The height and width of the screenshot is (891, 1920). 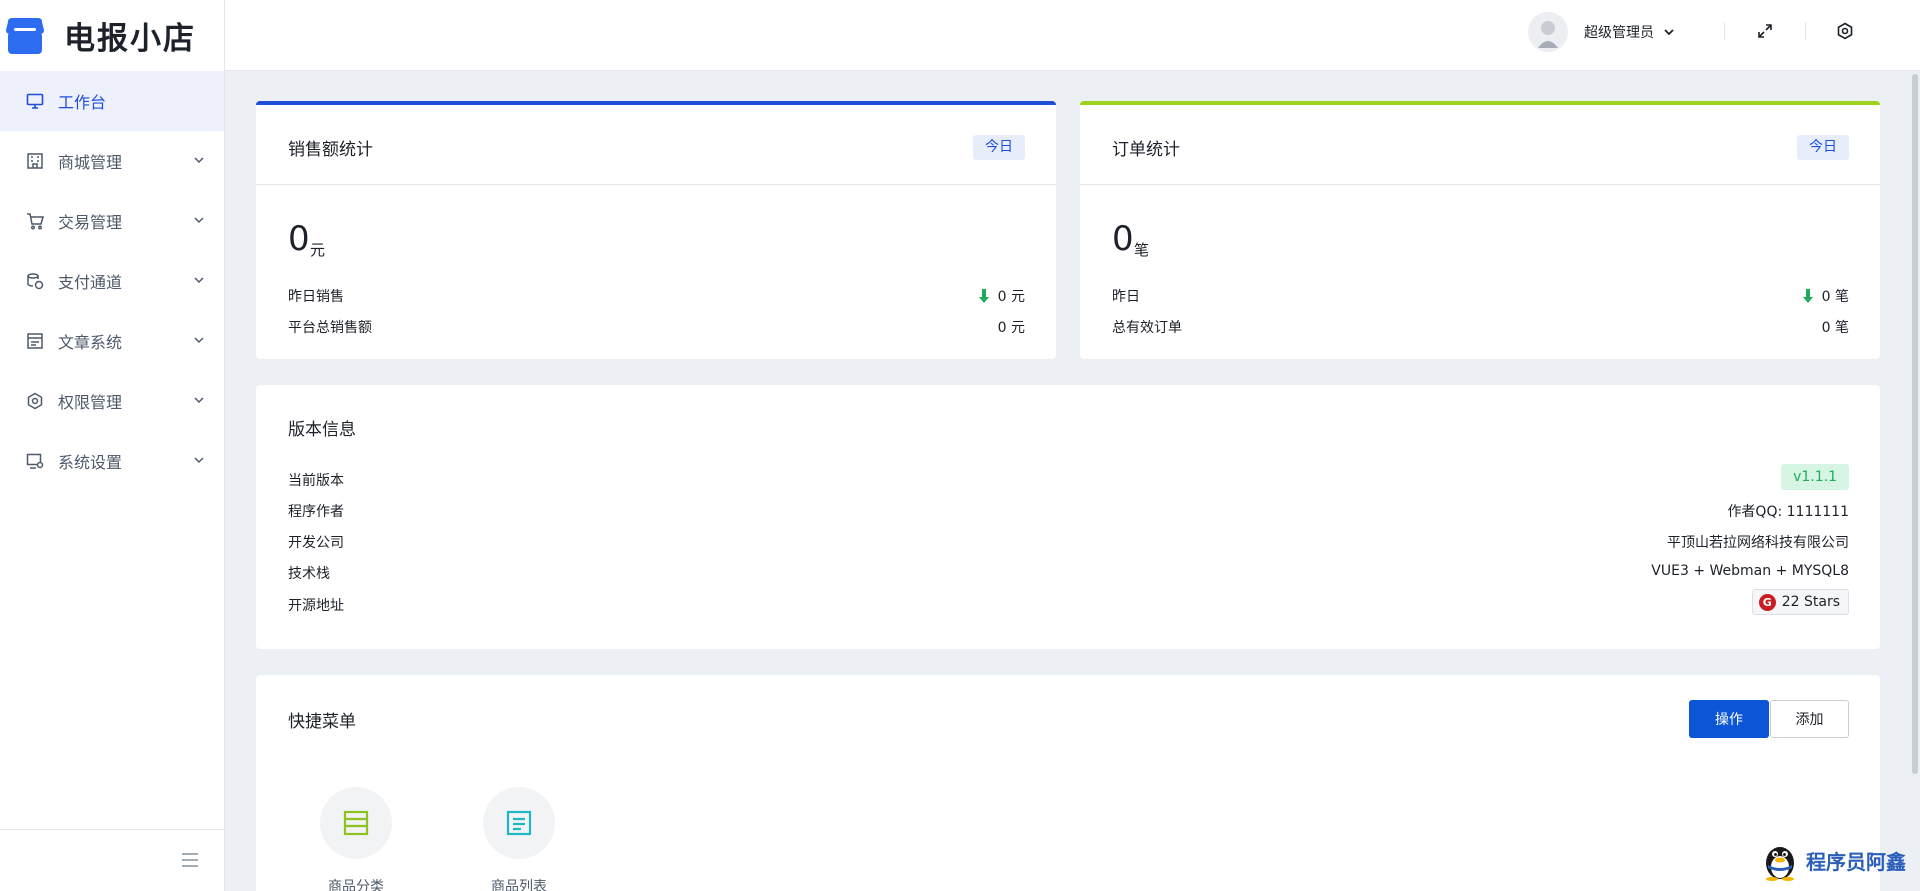 I want to click on watermark: 程序员阿鑫, so click(x=1833, y=860).